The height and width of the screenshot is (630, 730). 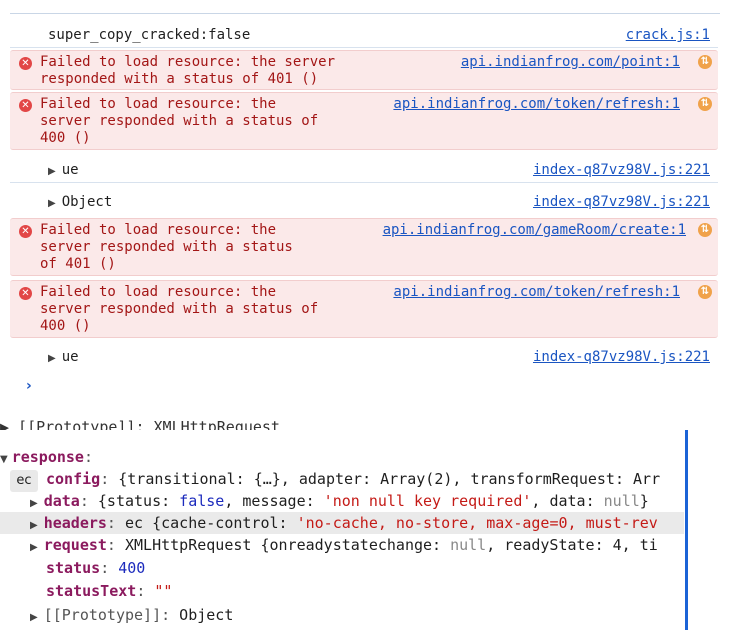 What do you see at coordinates (4, 458) in the screenshot?
I see `collapse-triangle-icon: ▼` at bounding box center [4, 458].